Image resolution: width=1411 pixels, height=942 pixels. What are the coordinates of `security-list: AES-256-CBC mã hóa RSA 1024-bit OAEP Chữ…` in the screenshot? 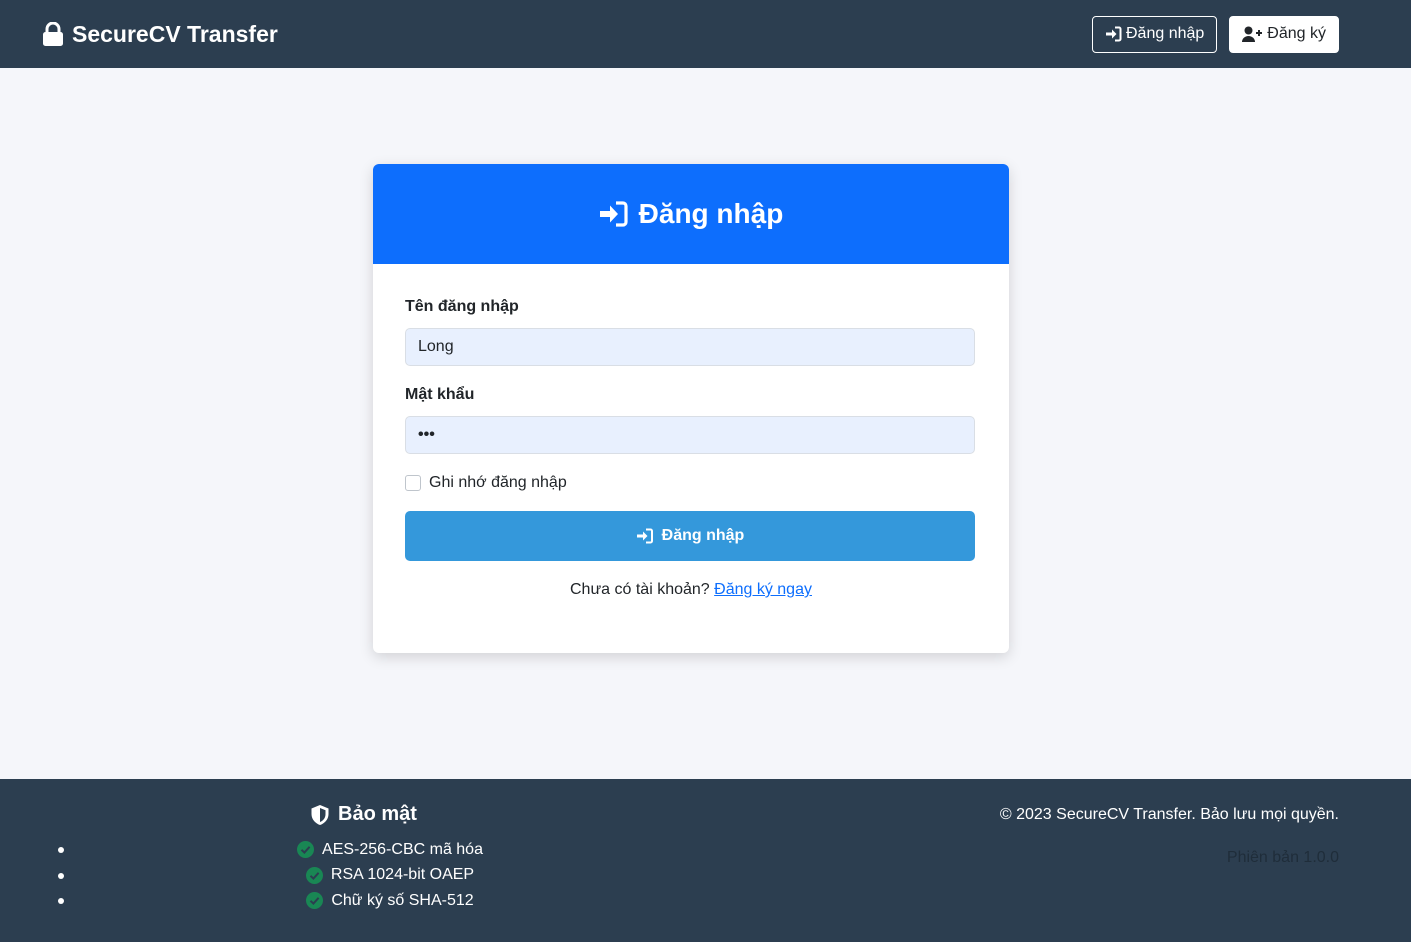 It's located at (390, 875).